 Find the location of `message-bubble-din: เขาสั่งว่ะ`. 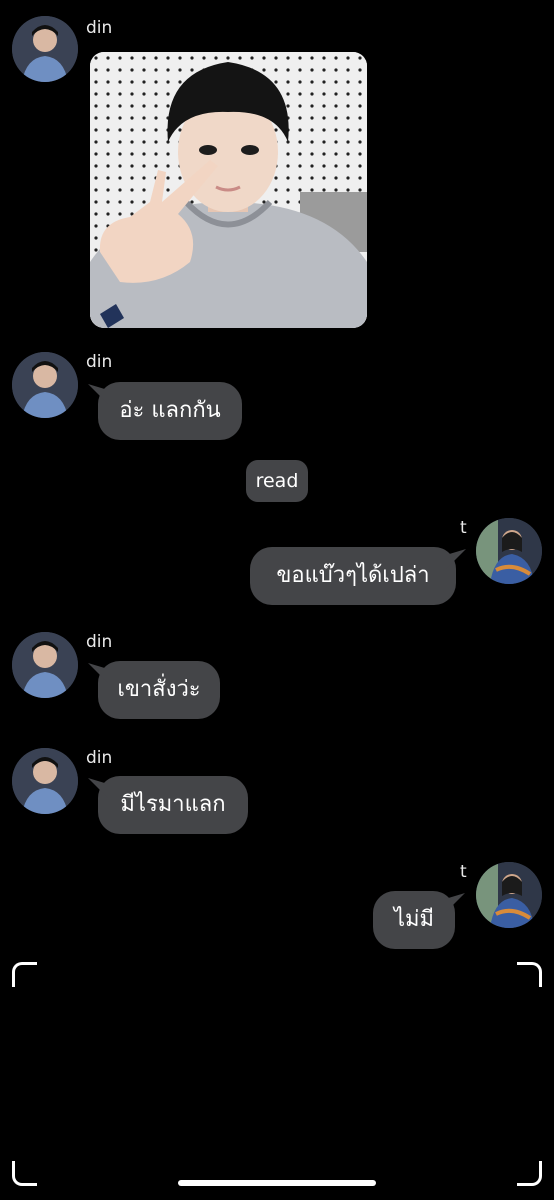

message-bubble-din: เขาสั่งว่ะ is located at coordinates (159, 690).